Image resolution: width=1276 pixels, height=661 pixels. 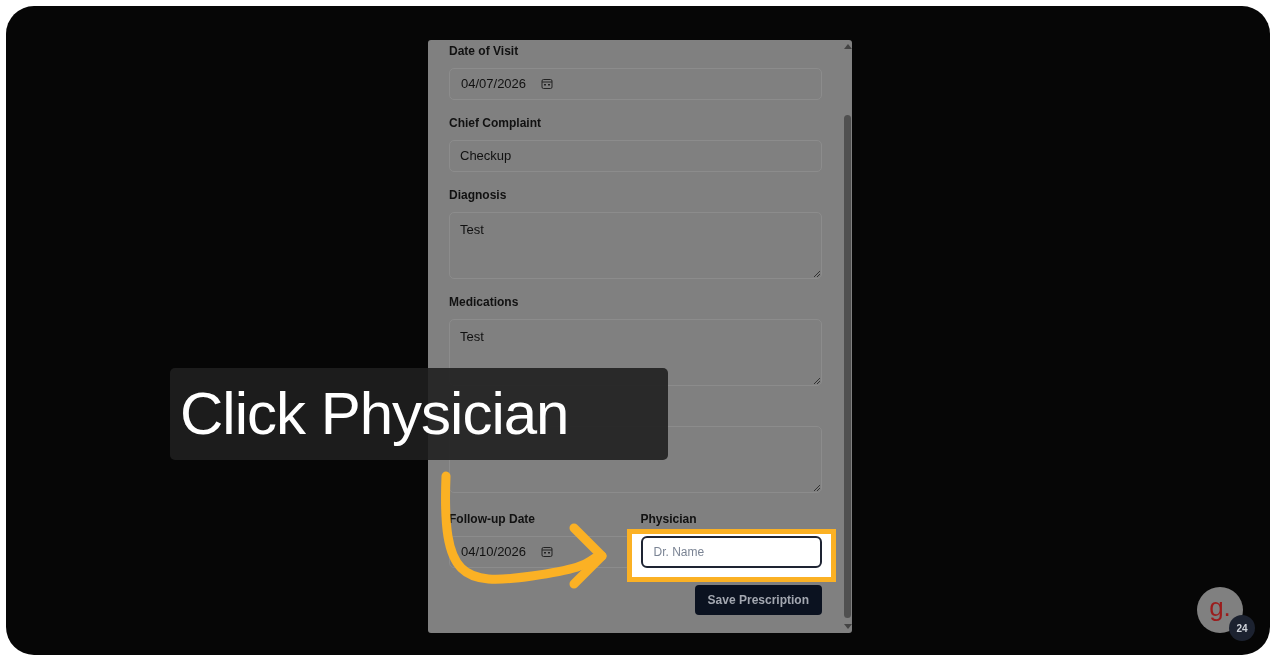 I want to click on notification-count: 24, so click(x=1242, y=628).